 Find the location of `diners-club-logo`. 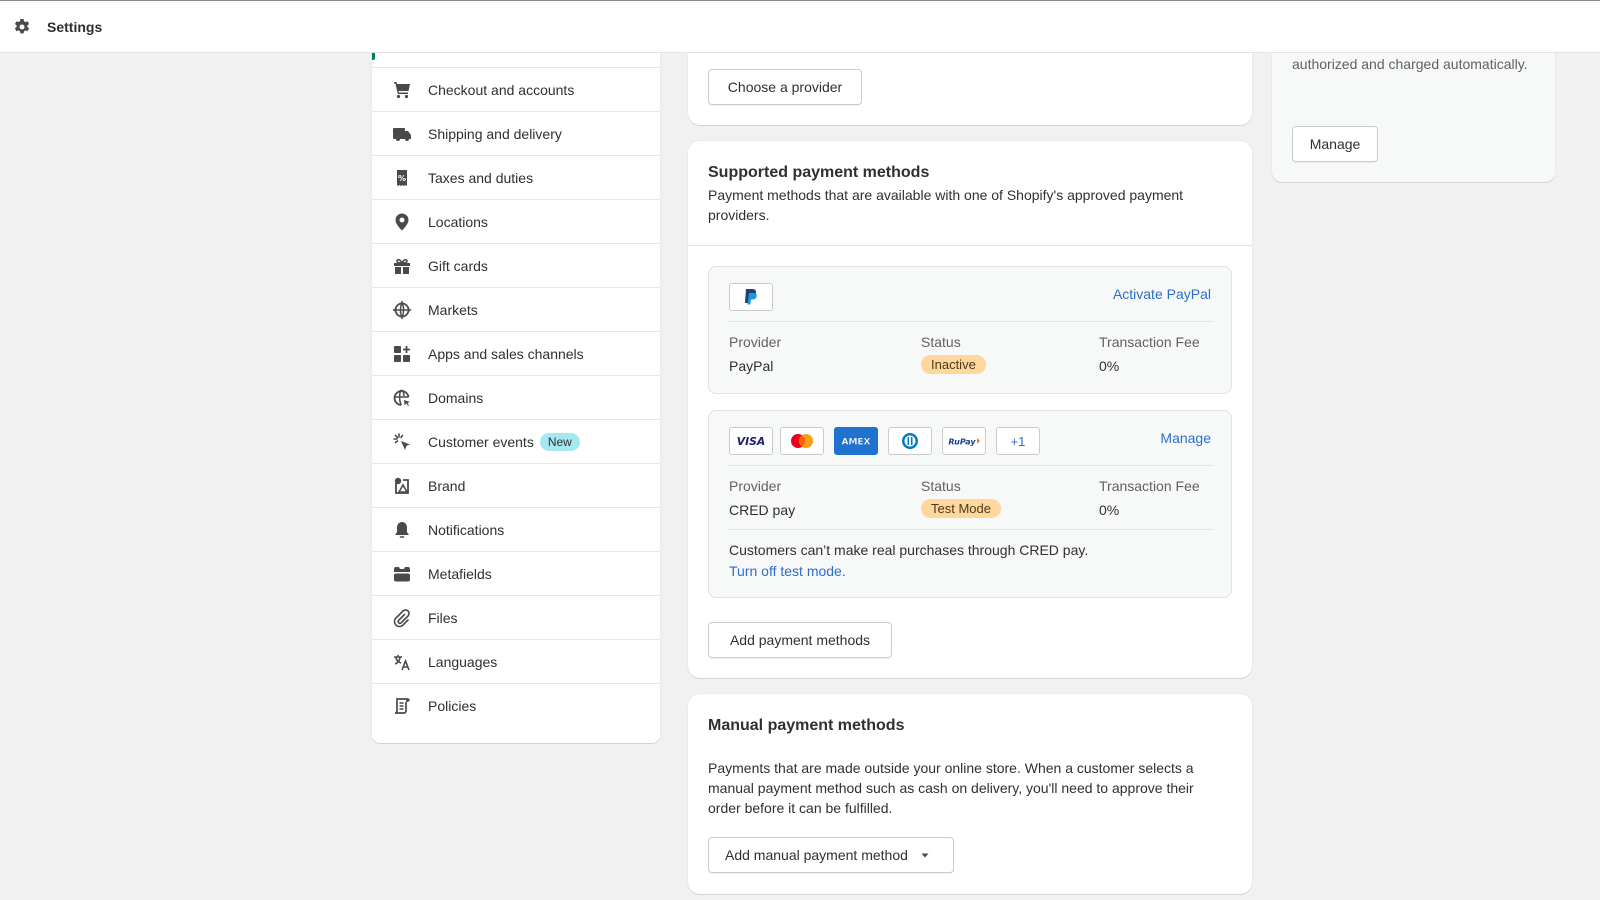

diners-club-logo is located at coordinates (910, 441).